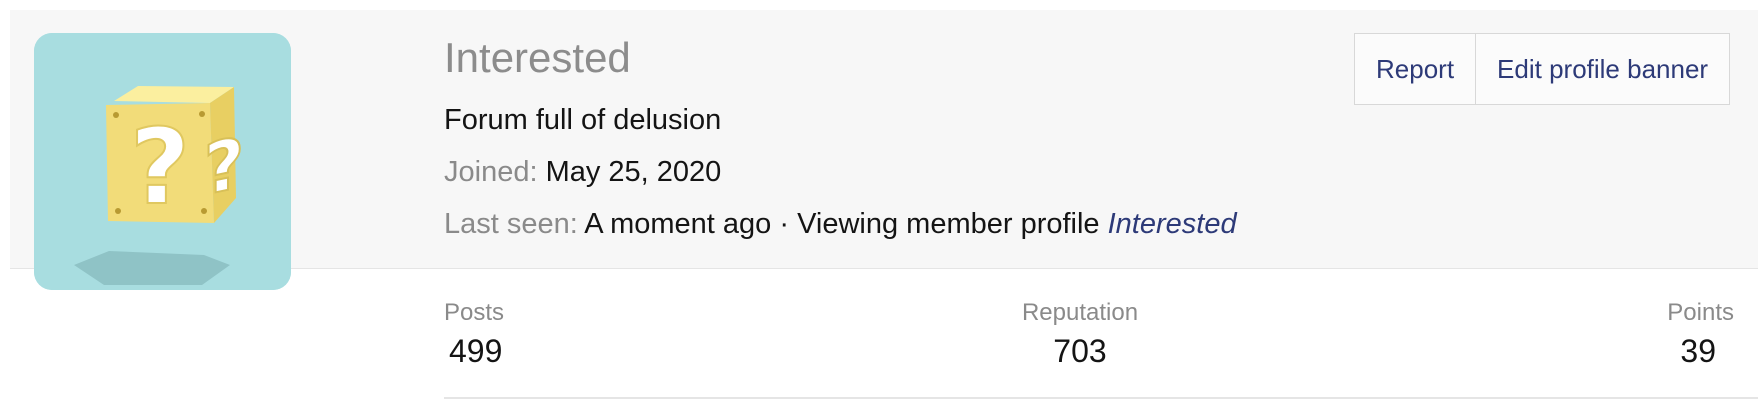 This screenshot has width=1758, height=400. What do you see at coordinates (1698, 351) in the screenshot?
I see `points-value: 39` at bounding box center [1698, 351].